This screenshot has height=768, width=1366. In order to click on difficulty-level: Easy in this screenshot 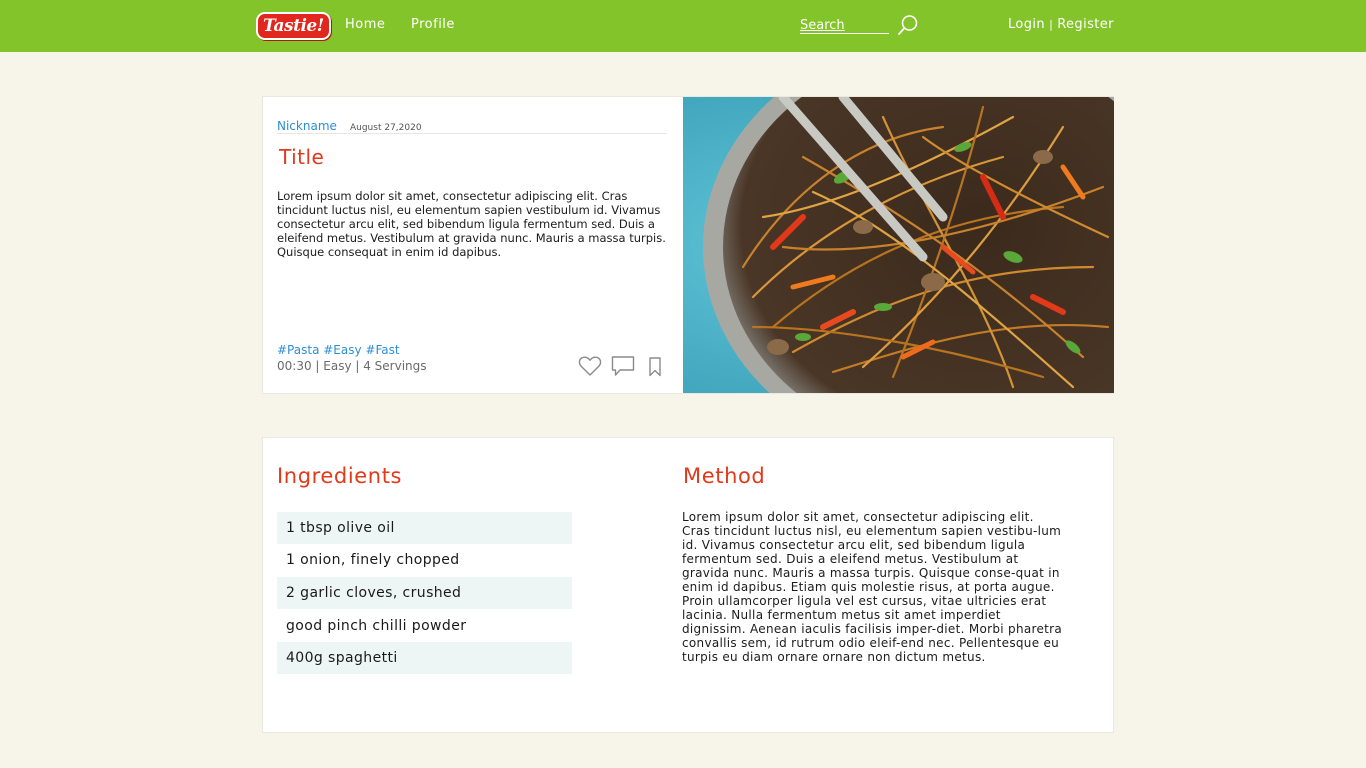, I will do `click(337, 366)`.